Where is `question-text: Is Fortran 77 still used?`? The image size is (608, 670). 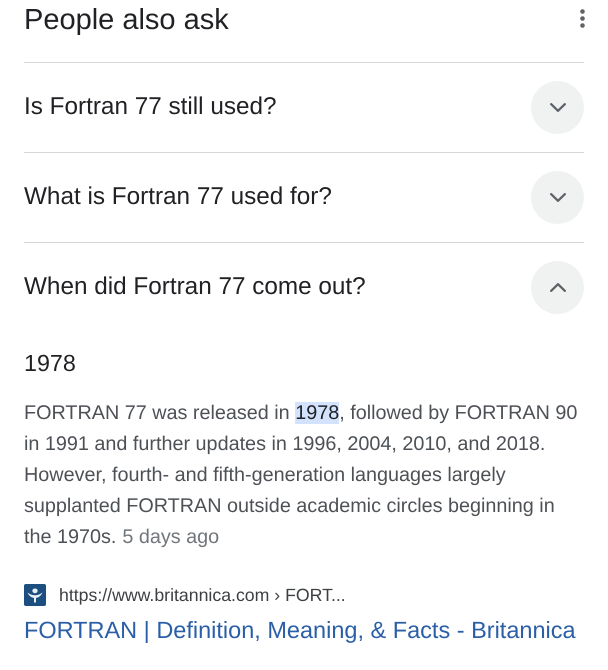 question-text: Is Fortran 77 still used? is located at coordinates (150, 107).